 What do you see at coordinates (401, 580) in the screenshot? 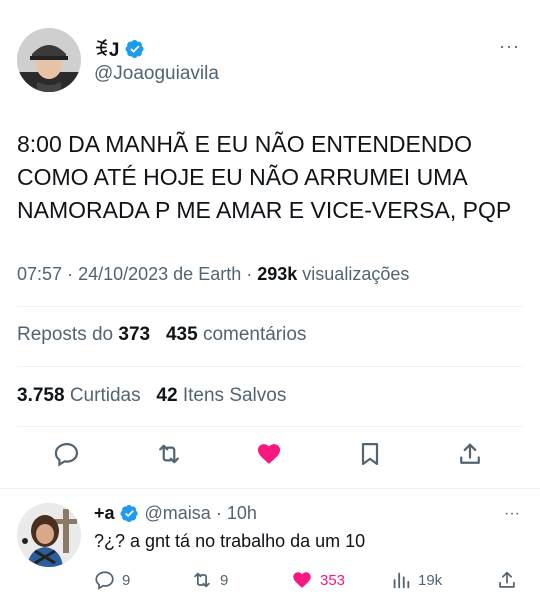
I see `views-icon` at bounding box center [401, 580].